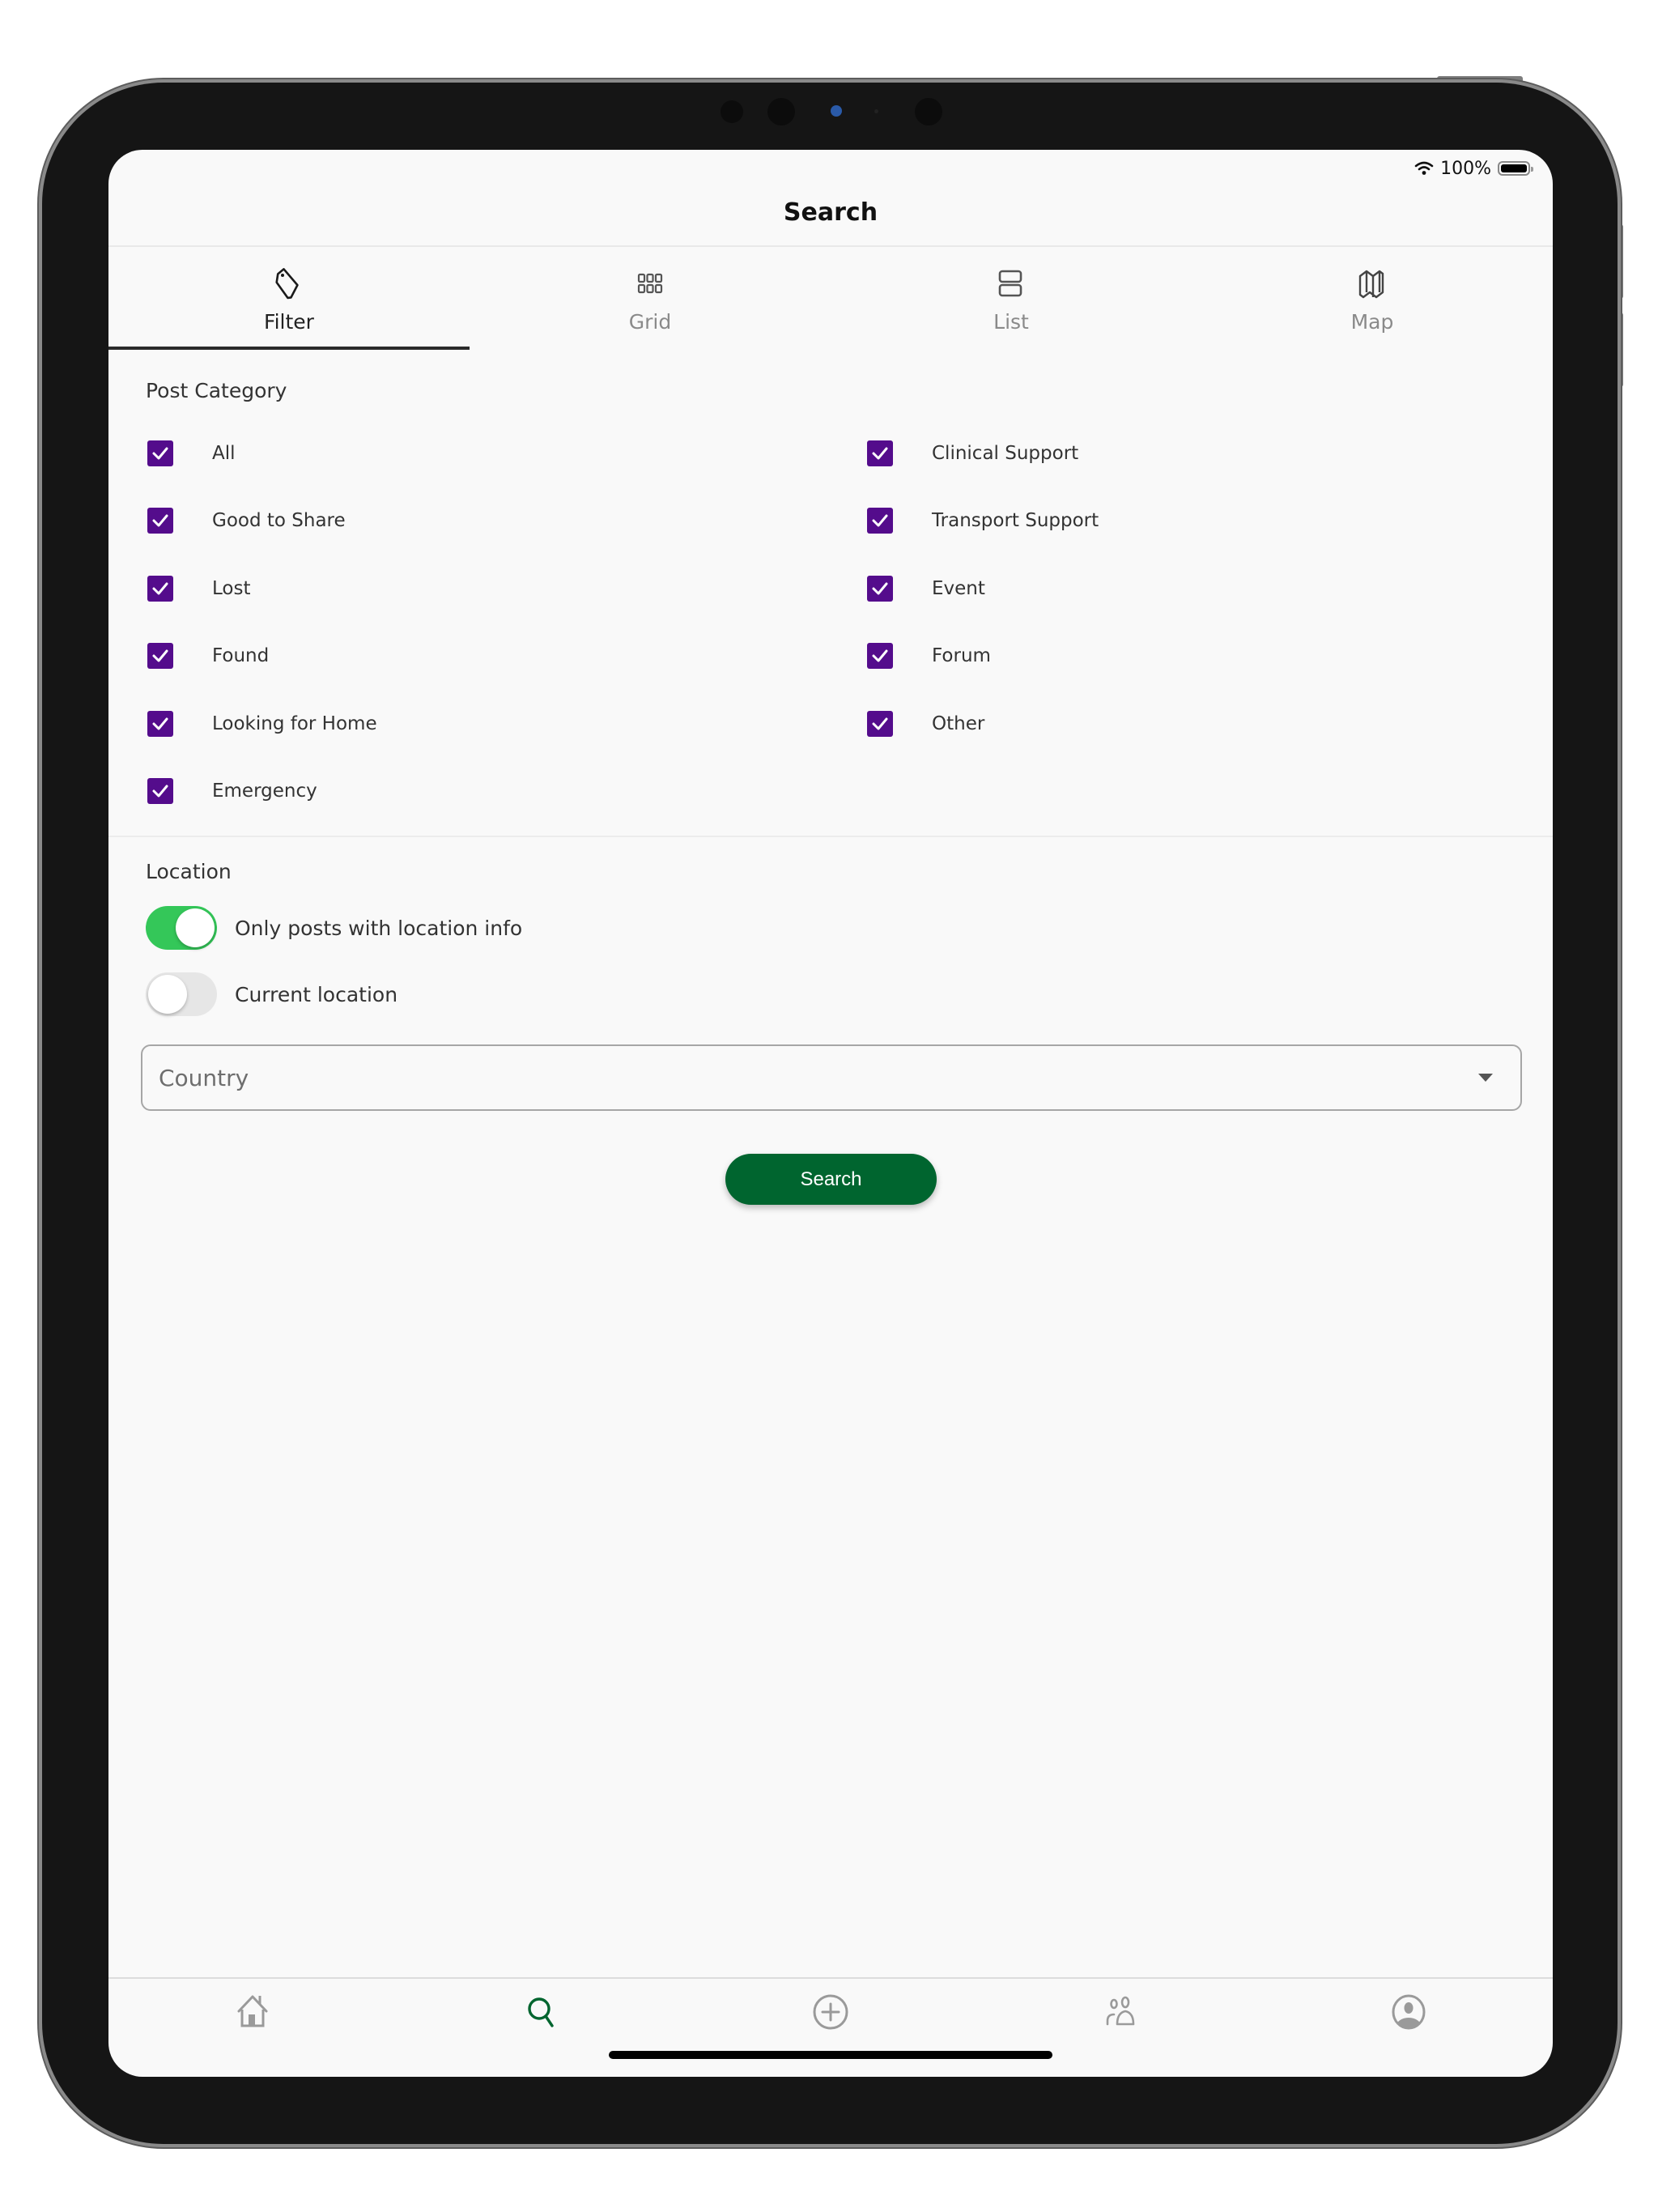 The width and height of the screenshot is (1658, 2212). What do you see at coordinates (224, 454) in the screenshot?
I see `checkbox-label: All` at bounding box center [224, 454].